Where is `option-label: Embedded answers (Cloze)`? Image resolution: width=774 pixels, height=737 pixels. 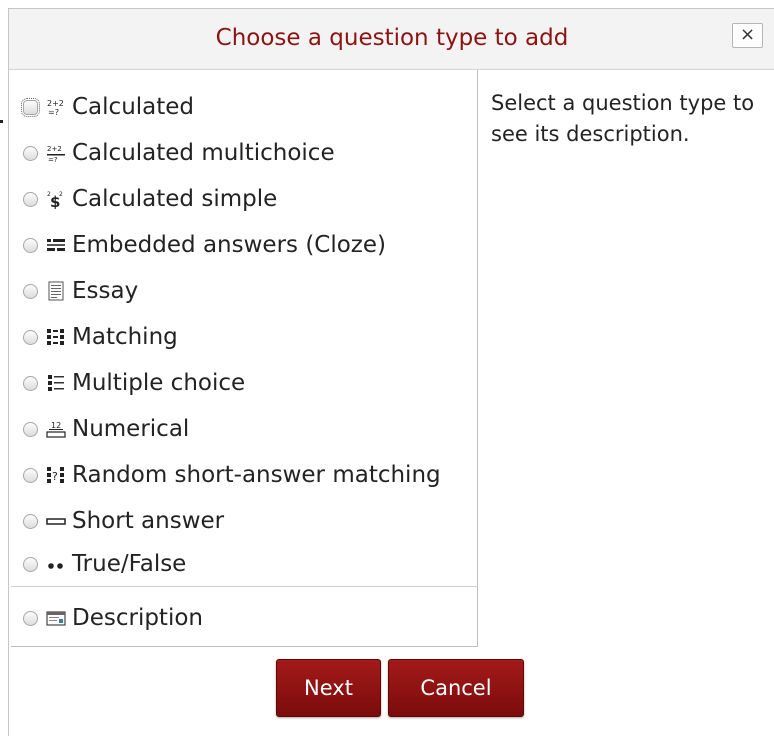 option-label: Embedded answers (Cloze) is located at coordinates (229, 245).